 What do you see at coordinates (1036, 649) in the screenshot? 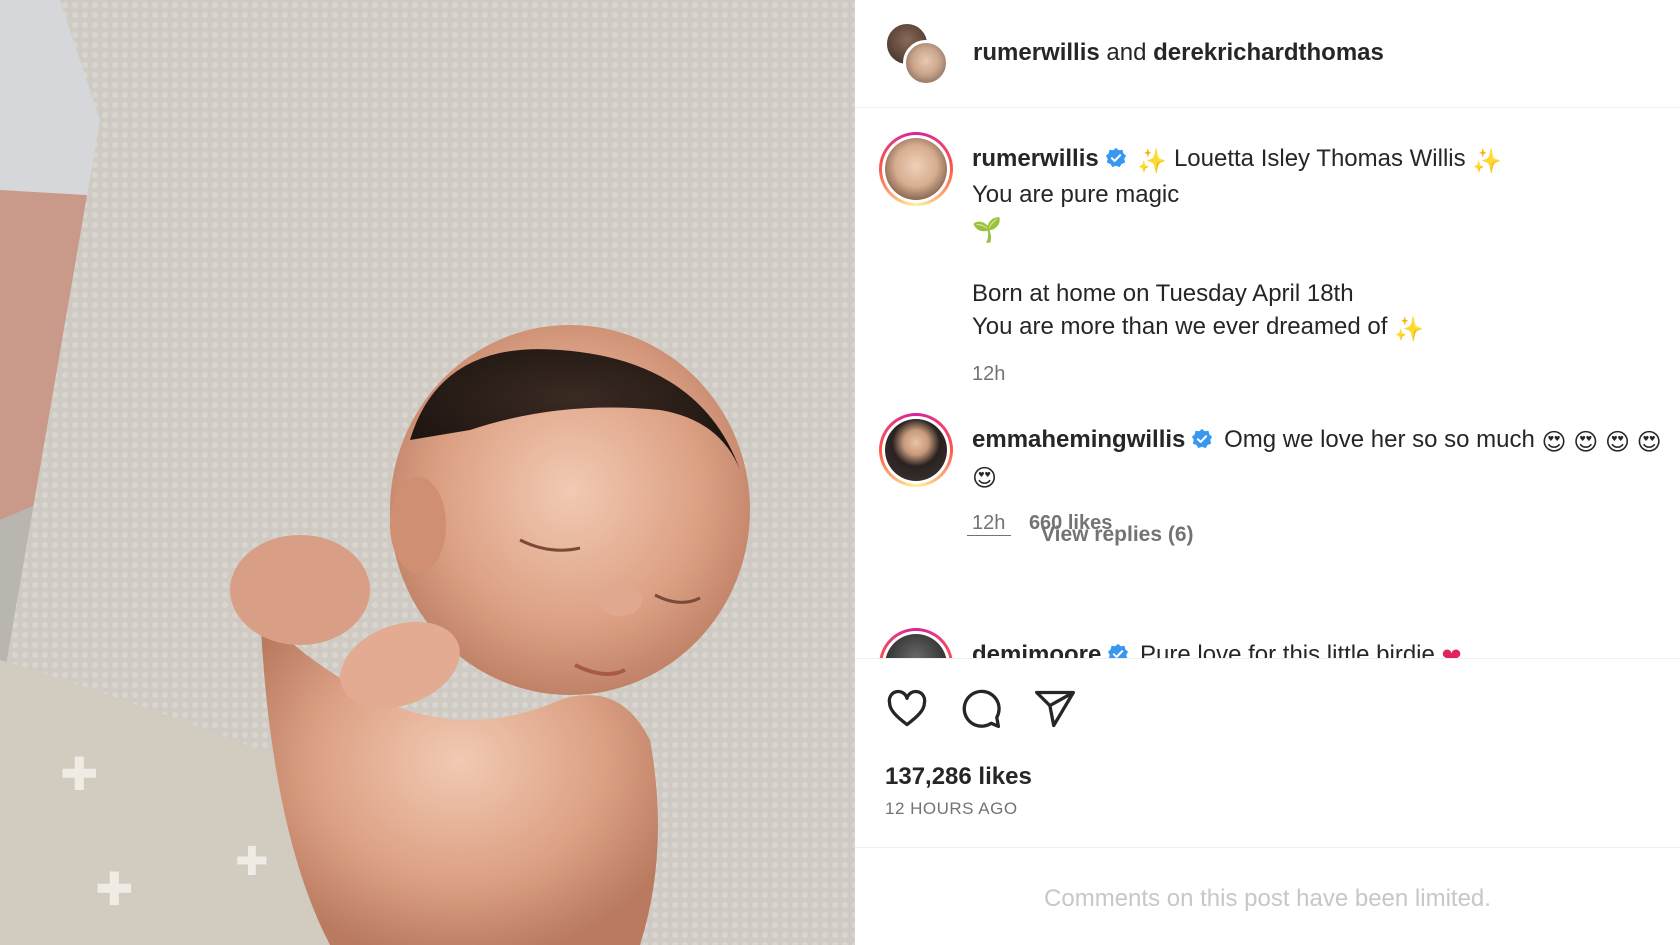
I see `comment-username: demimoore` at bounding box center [1036, 649].